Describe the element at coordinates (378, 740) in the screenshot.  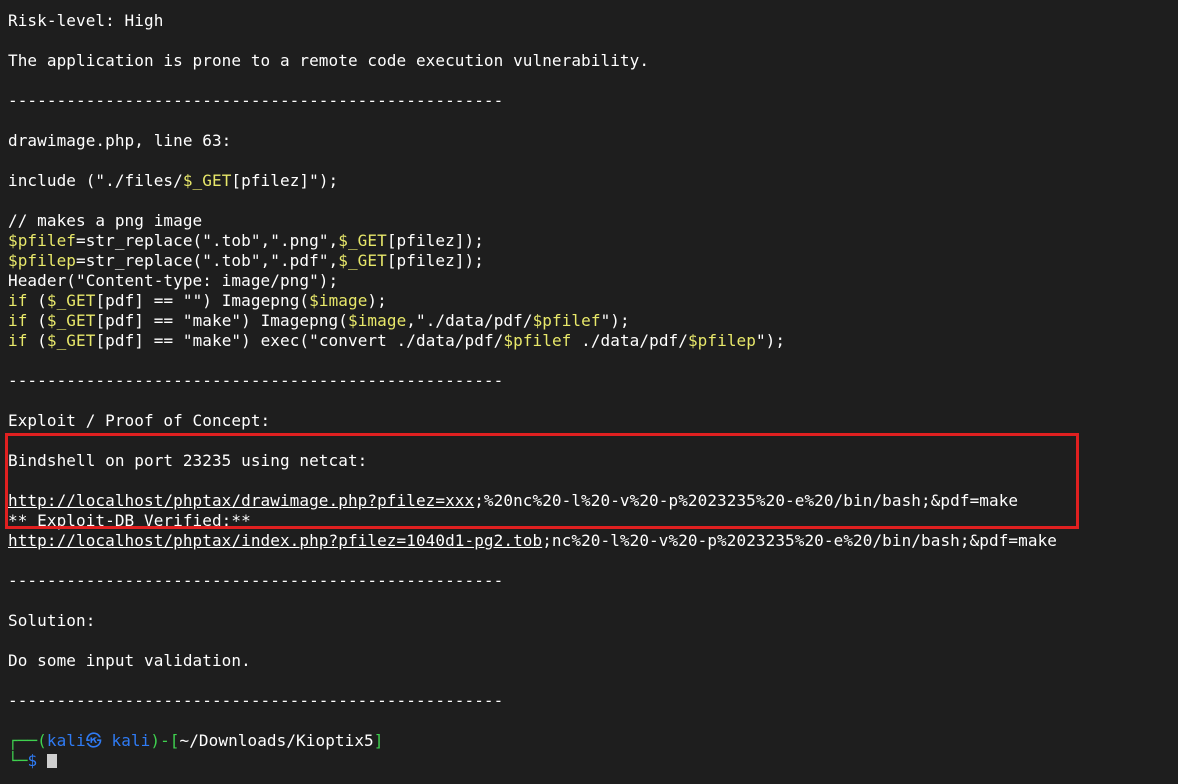
I see `prompt-bracket: ]` at that location.